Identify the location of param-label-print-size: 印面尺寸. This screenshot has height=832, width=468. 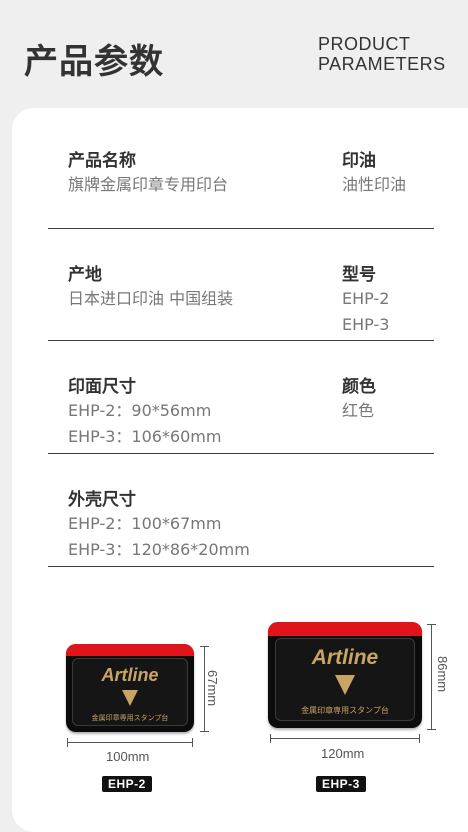
(102, 387).